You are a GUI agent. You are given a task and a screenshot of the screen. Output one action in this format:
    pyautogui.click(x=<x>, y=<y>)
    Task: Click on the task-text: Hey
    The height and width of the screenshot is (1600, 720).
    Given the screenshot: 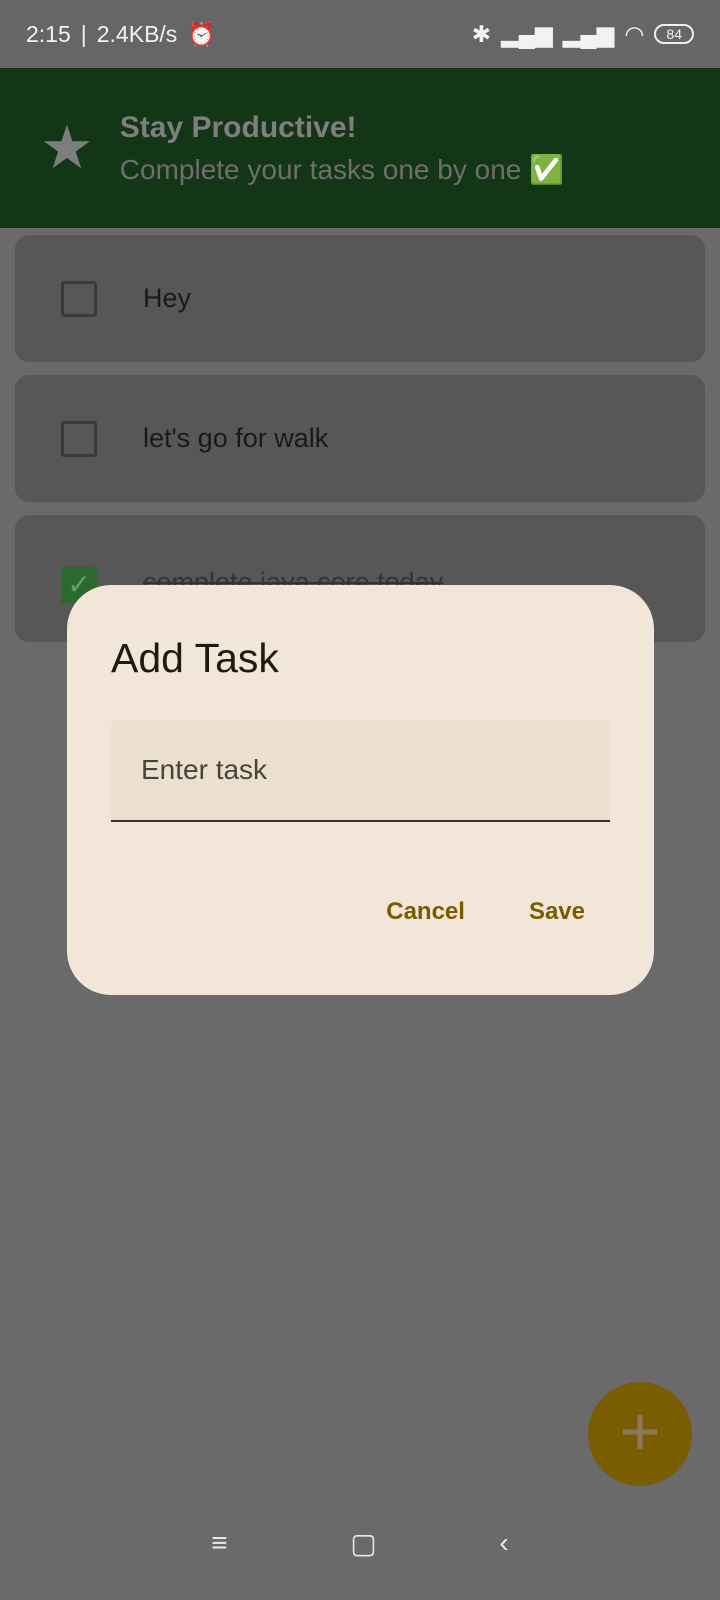 What is the action you would take?
    pyautogui.click(x=167, y=298)
    